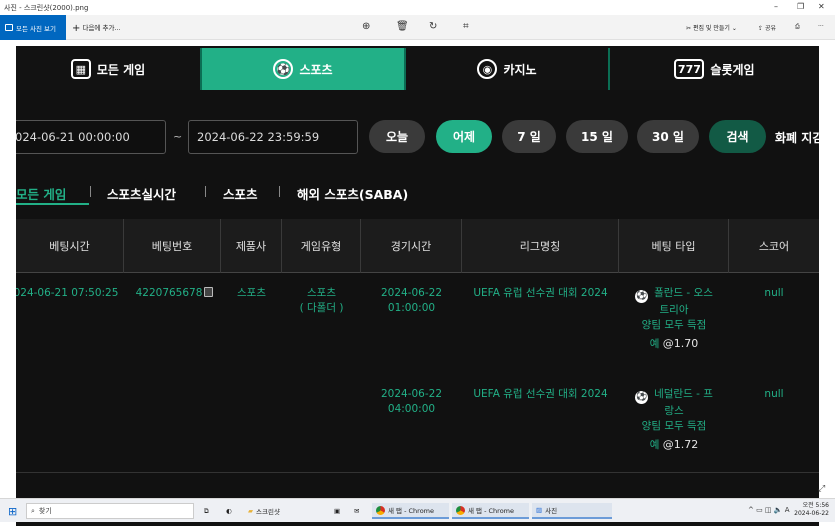 This screenshot has width=835, height=526. What do you see at coordinates (787, 510) in the screenshot?
I see `input-language: A` at bounding box center [787, 510].